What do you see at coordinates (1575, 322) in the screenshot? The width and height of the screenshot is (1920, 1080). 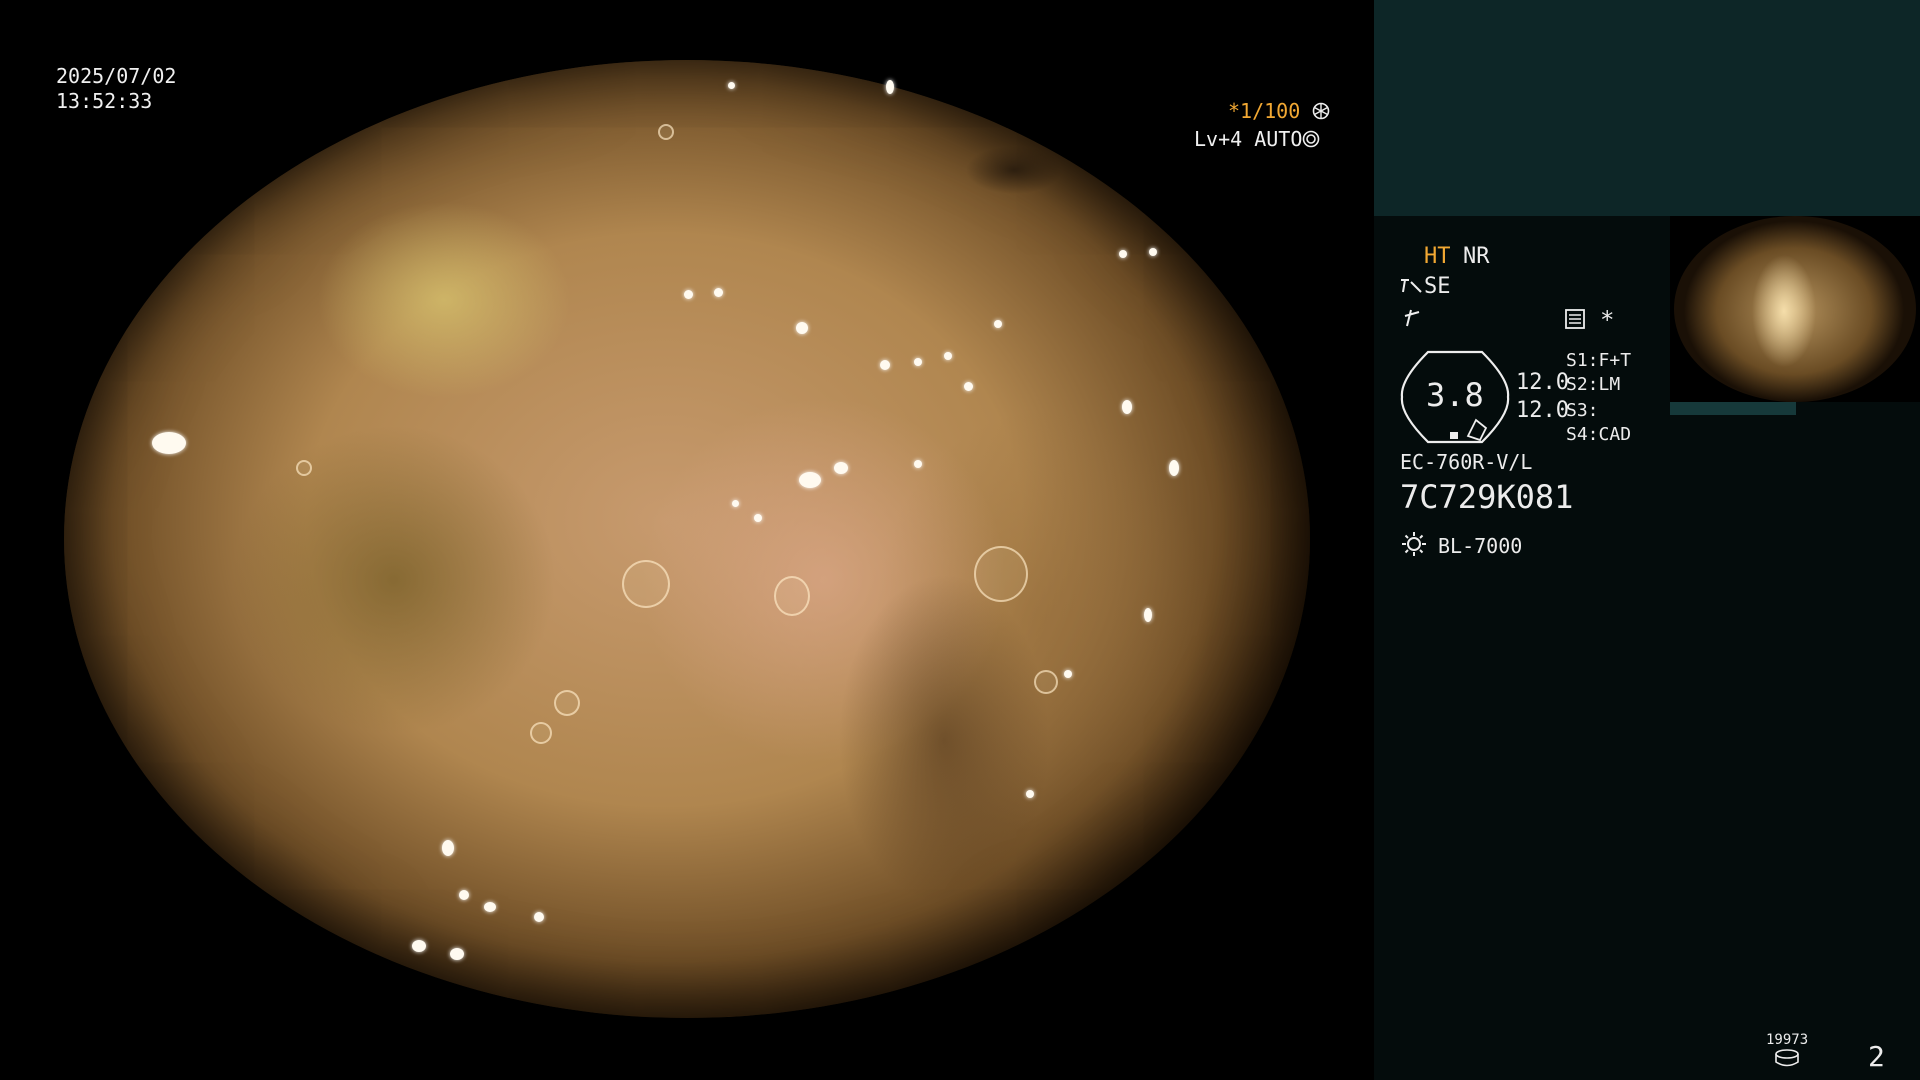 I see `settings-list-icon` at bounding box center [1575, 322].